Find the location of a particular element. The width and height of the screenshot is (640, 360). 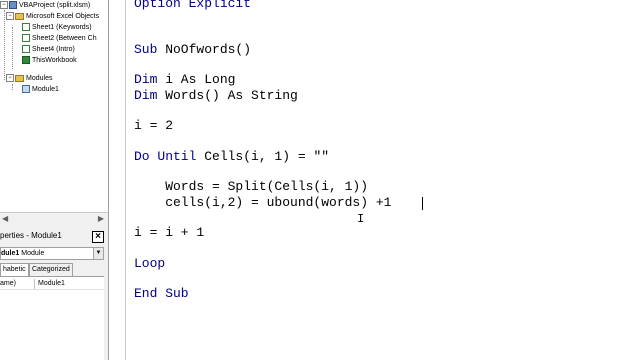

tree-item-excel-objects: − Microsoft Excel Objects is located at coordinates (52, 16).